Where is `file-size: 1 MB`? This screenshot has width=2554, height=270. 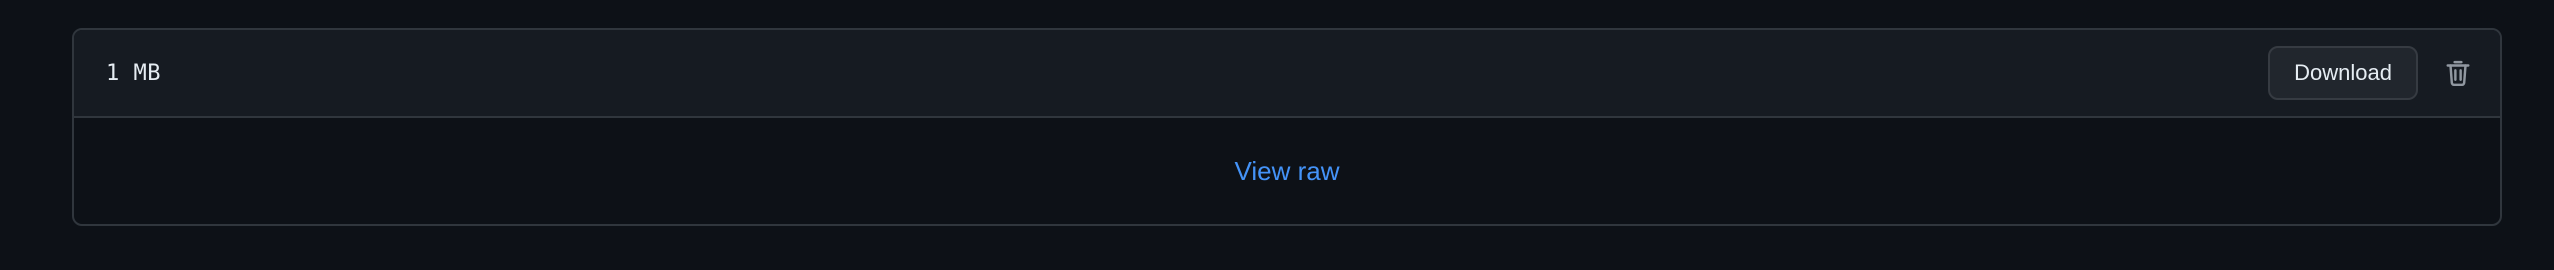 file-size: 1 MB is located at coordinates (133, 73).